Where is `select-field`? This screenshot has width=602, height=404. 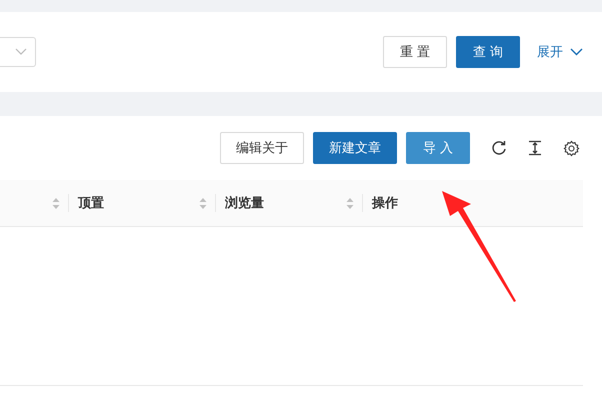
select-field is located at coordinates (18, 52).